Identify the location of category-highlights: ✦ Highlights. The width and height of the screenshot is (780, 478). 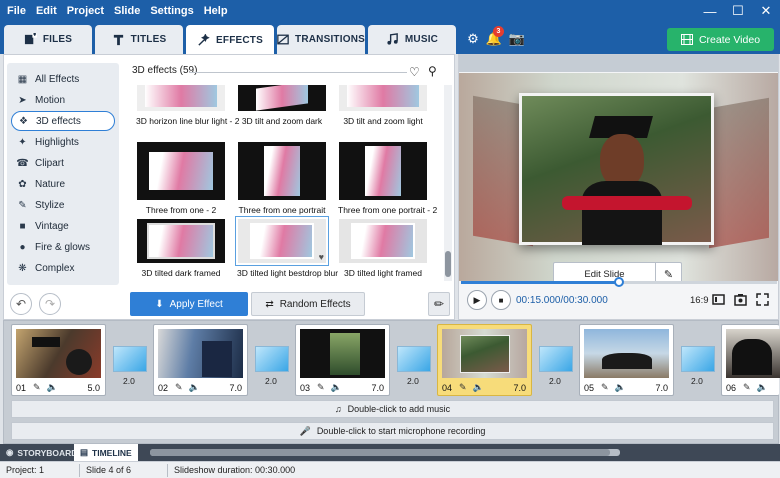
(63, 142).